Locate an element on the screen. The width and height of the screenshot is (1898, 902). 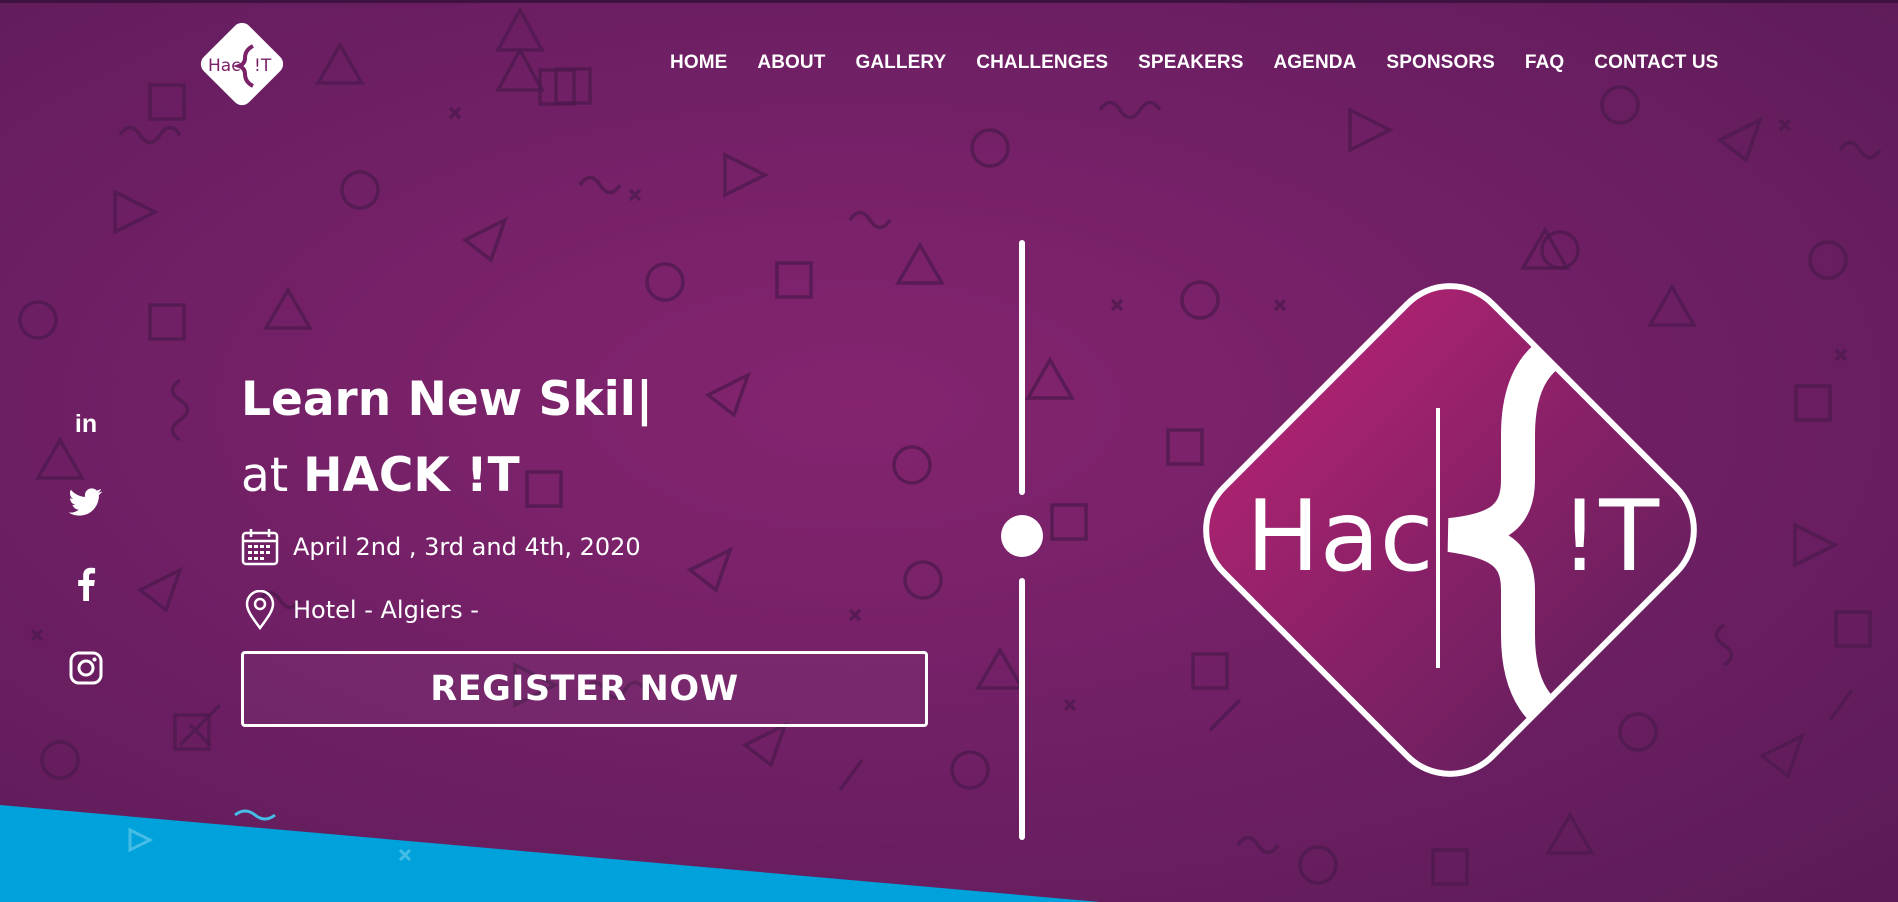
linkedin-link: in is located at coordinates (86, 424).